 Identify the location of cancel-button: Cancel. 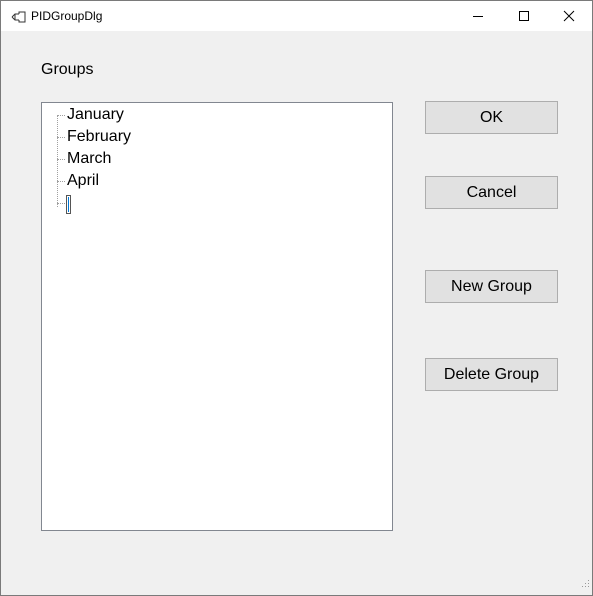
(491, 192).